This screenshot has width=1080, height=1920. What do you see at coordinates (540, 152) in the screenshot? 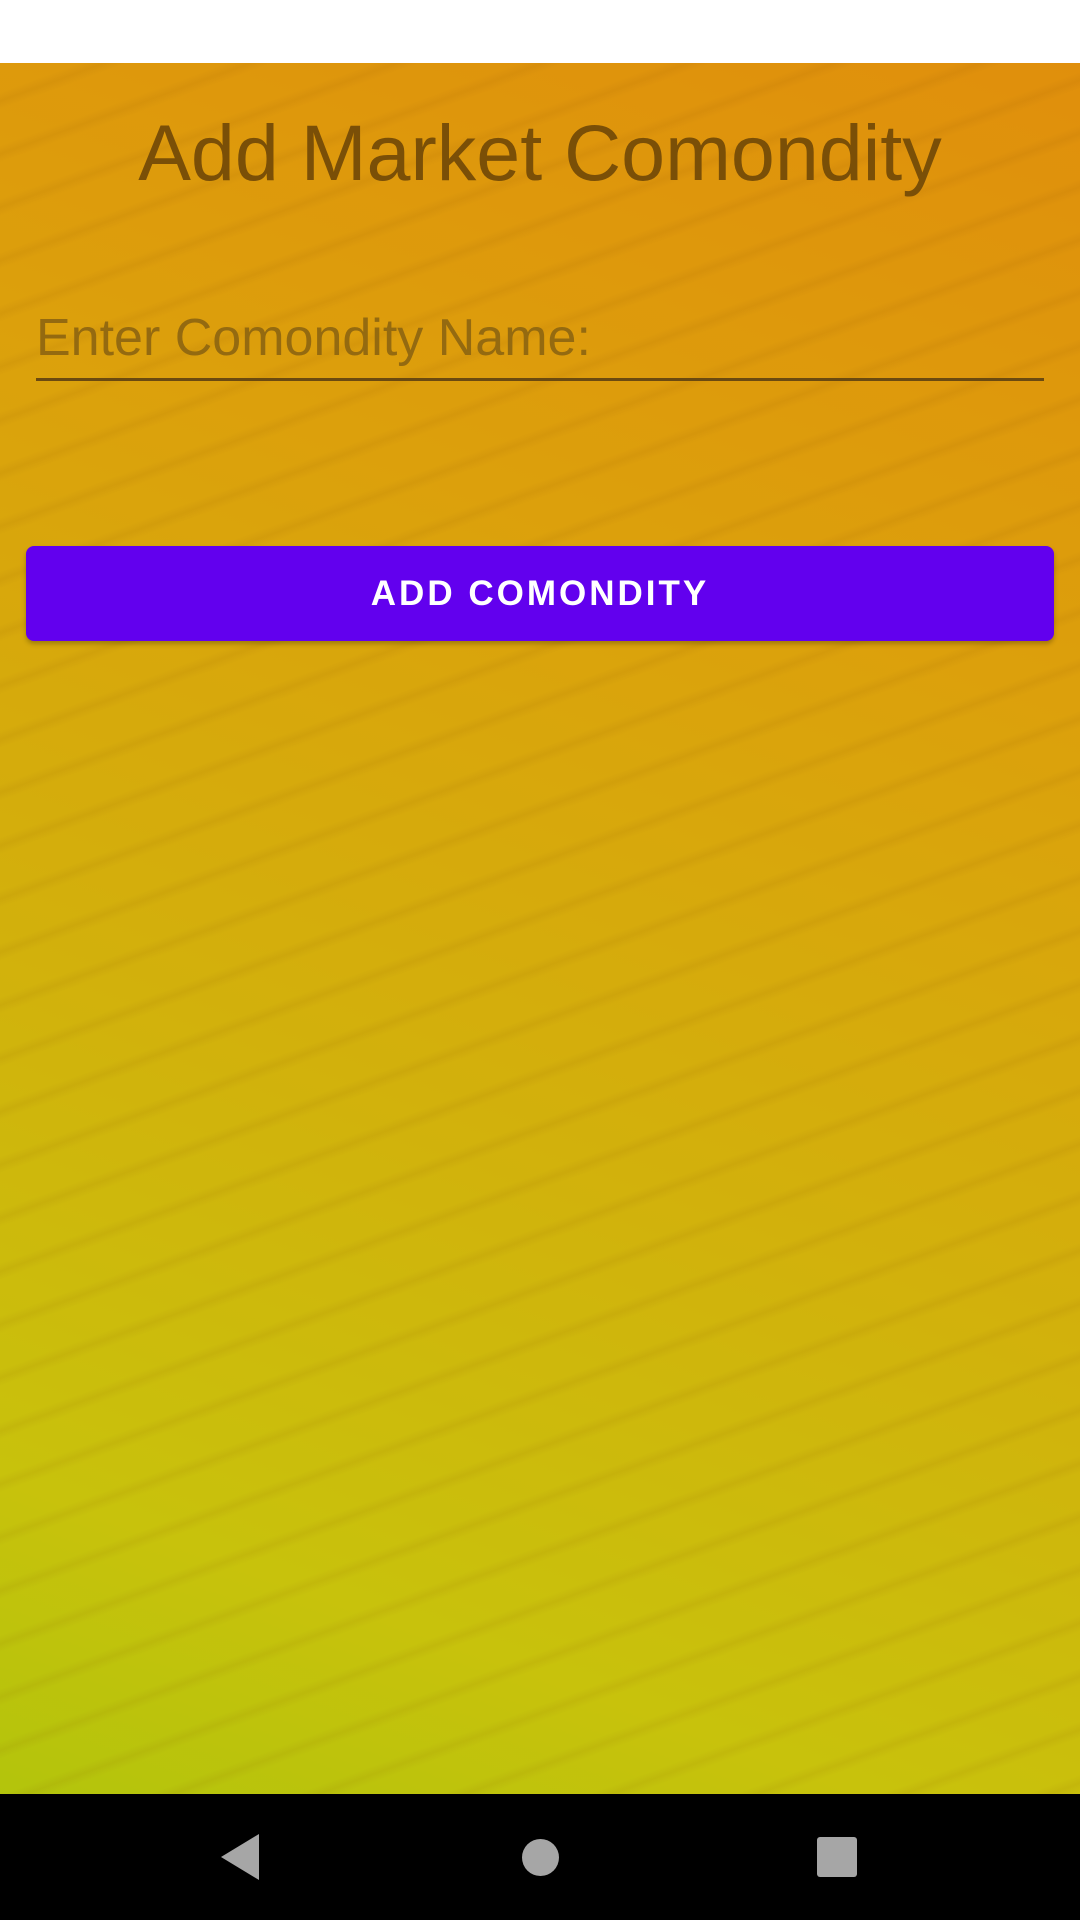
I see `page-title: Add Market Comondity` at bounding box center [540, 152].